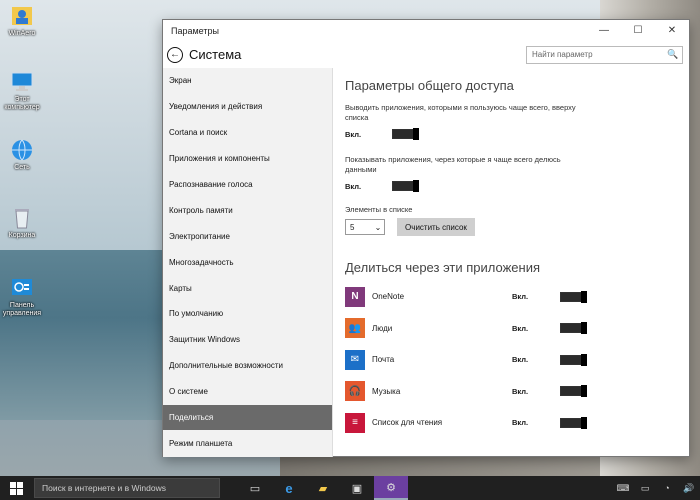  Describe the element at coordinates (247, 185) in the screenshot. I see `sidebar-item-speech: Распознавание голоса` at that location.